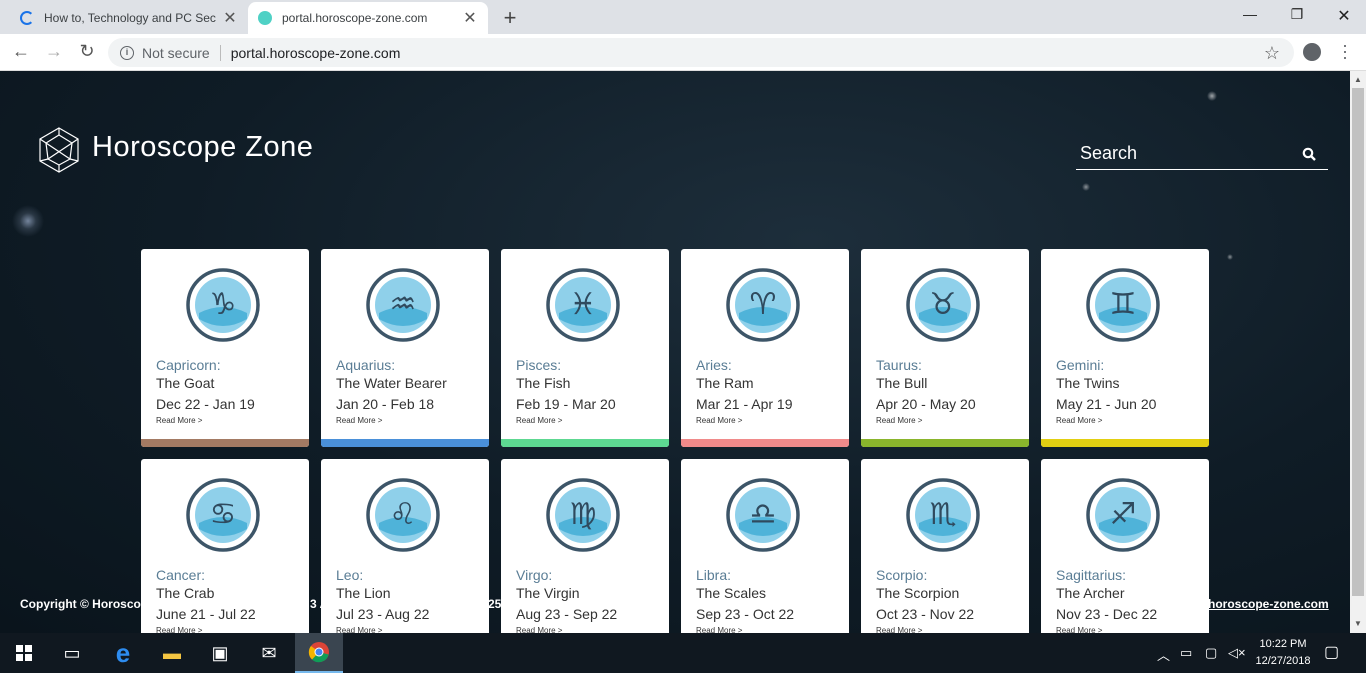 The height and width of the screenshot is (673, 1366). I want to click on footer-copyright: Copyright © Horosco, so click(80, 604).